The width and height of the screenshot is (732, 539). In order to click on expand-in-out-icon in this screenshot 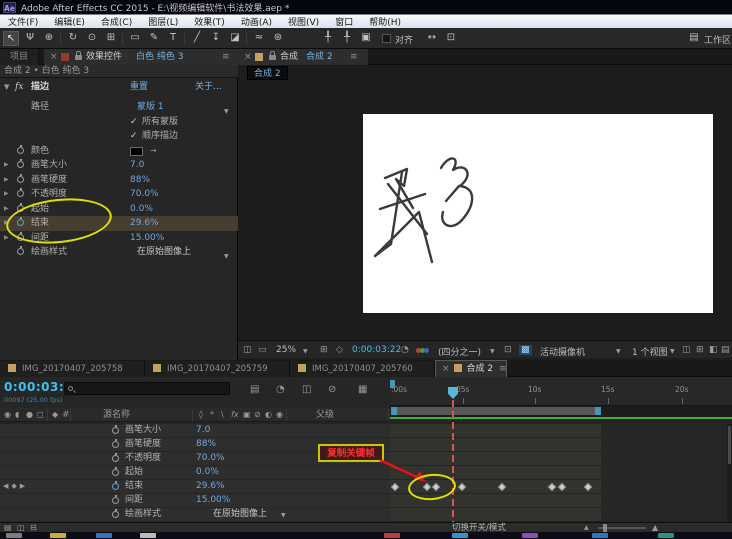, I will do `click(8, 528)`.